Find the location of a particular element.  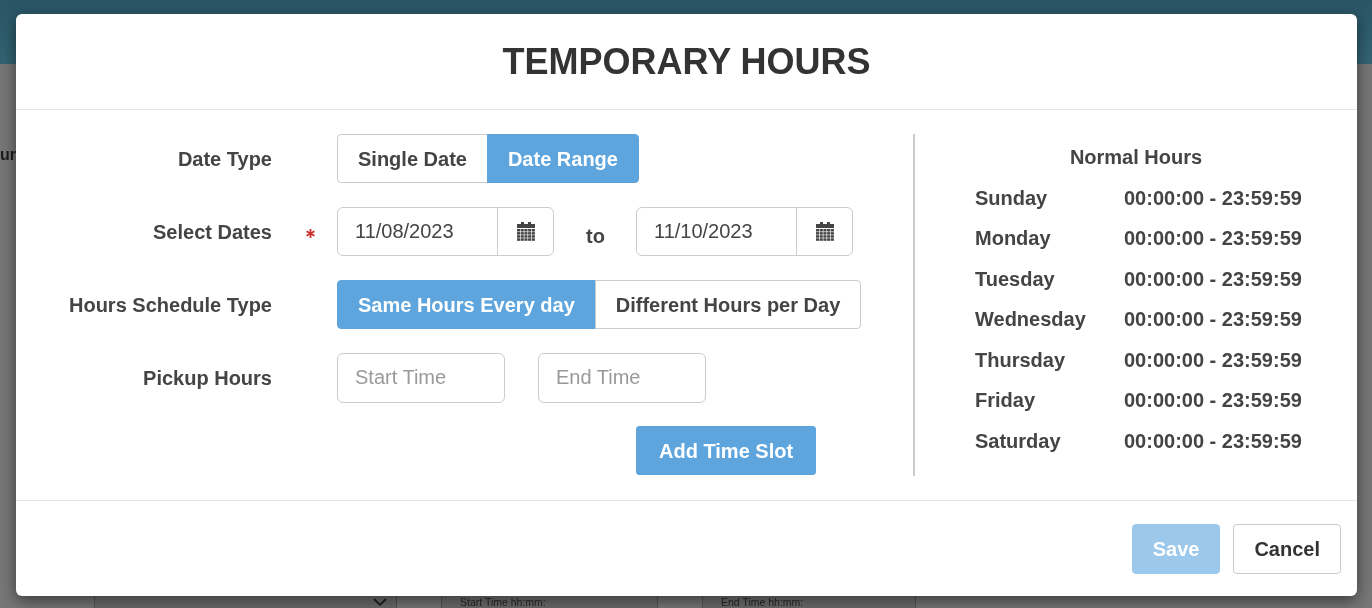

section-heading: Normal Hours is located at coordinates (1136, 157).